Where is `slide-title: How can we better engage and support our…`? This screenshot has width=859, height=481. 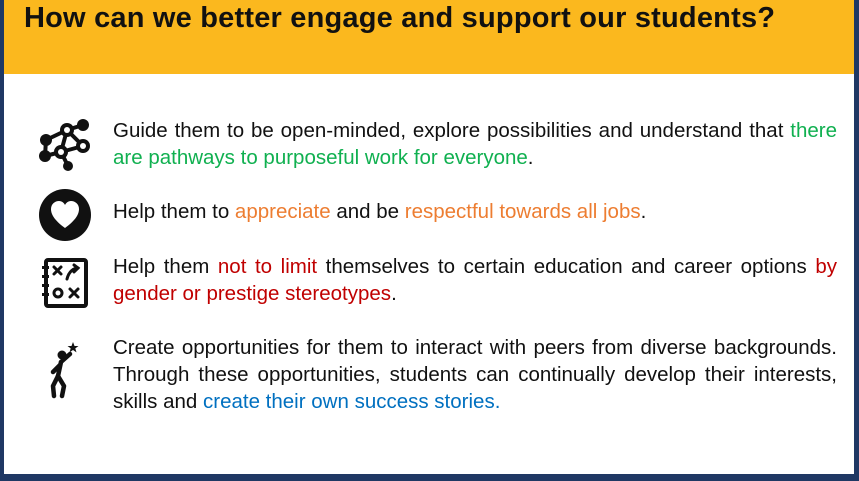 slide-title: How can we better engage and support our… is located at coordinates (400, 18).